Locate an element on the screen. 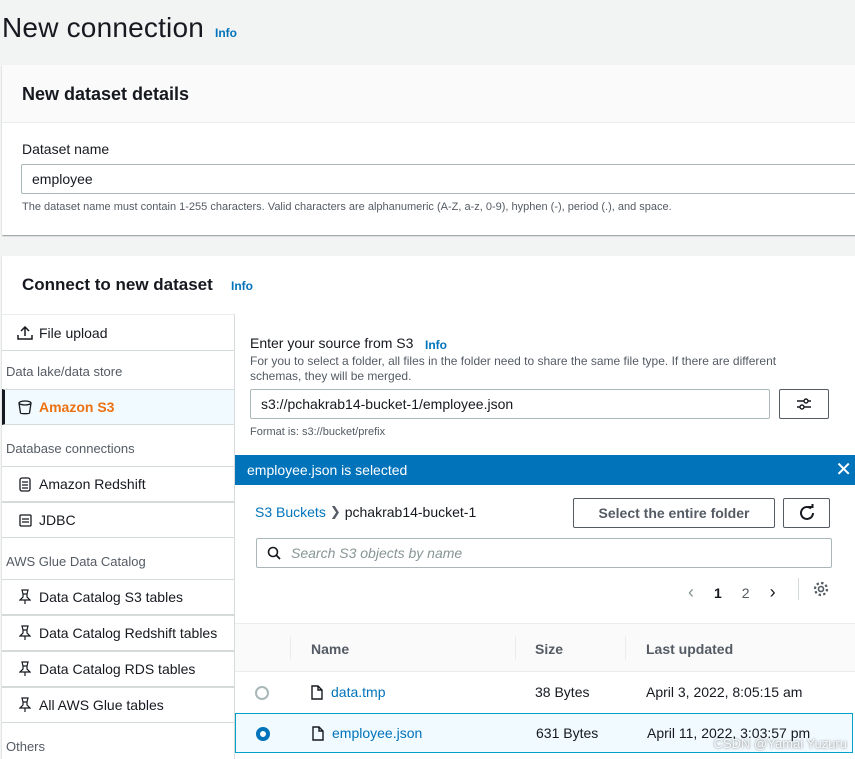 Image resolution: width=855 pixels, height=759 pixels. search-box is located at coordinates (544, 553).